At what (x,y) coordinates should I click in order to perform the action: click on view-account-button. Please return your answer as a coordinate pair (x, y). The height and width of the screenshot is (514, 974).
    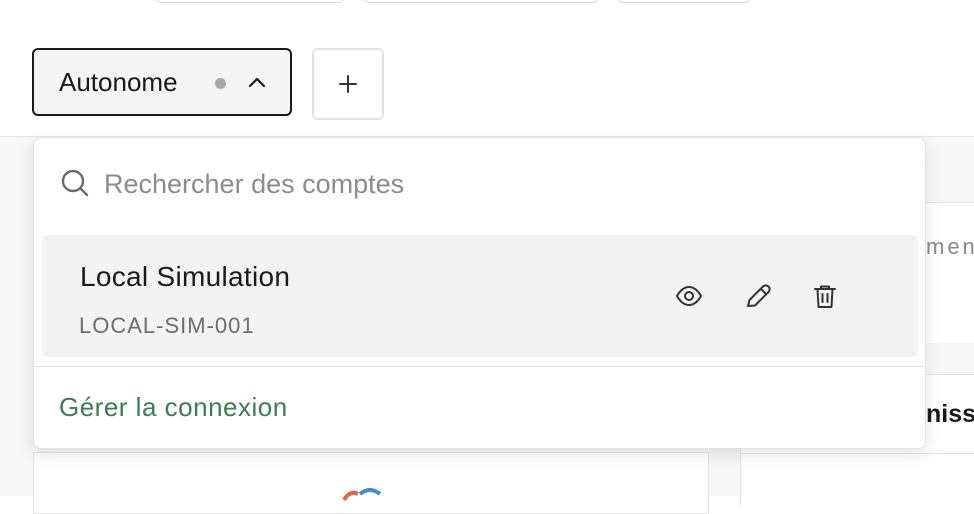
    Looking at the image, I should click on (689, 296).